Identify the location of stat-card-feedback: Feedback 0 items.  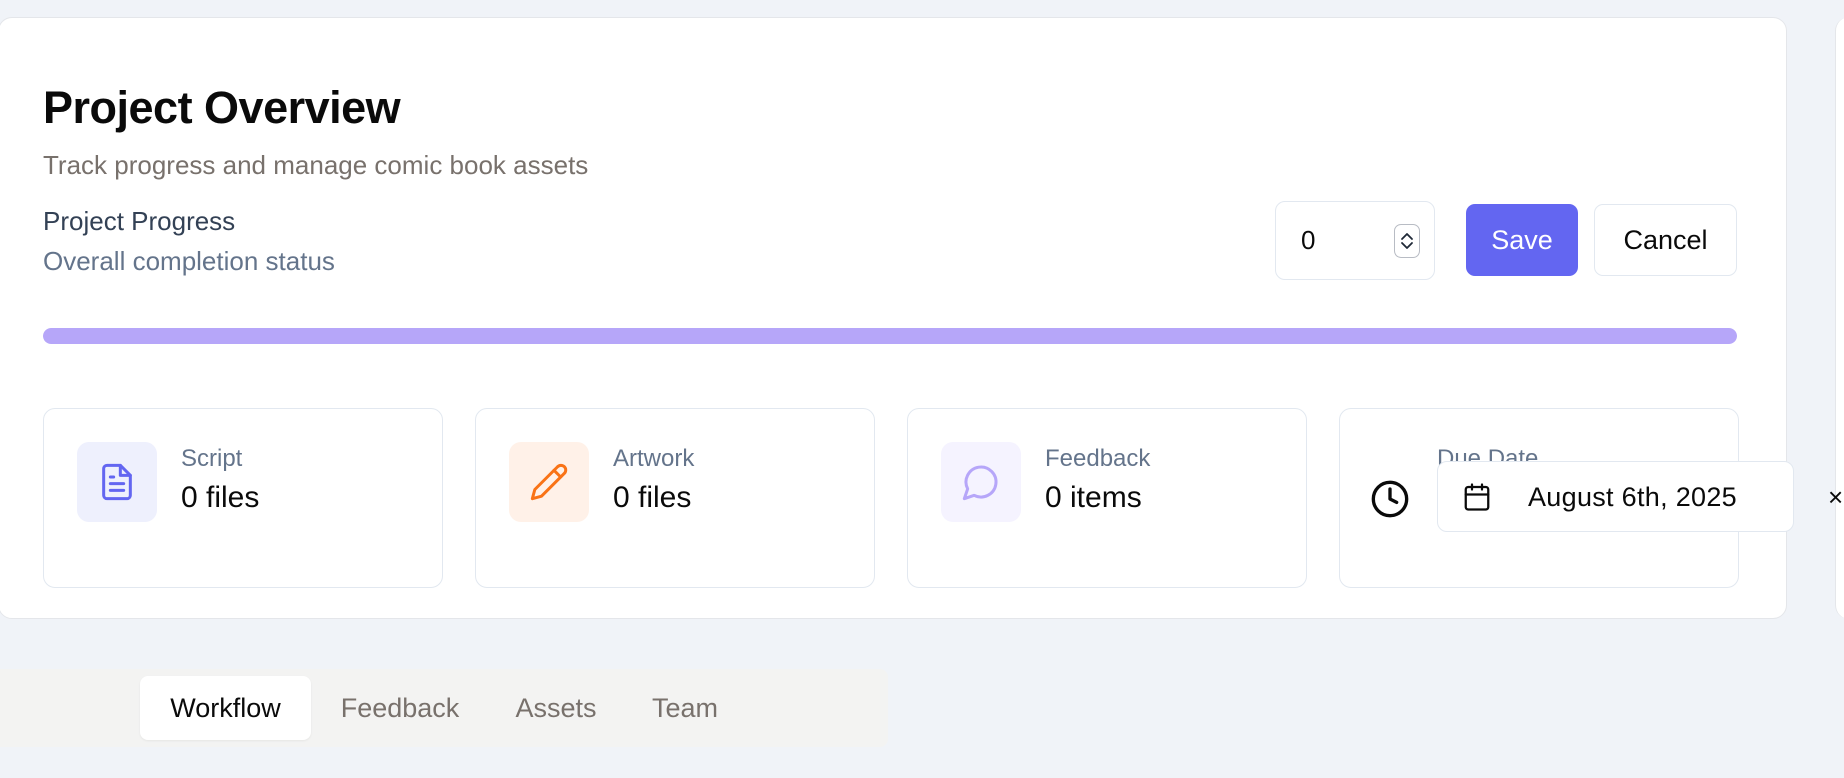
(1107, 498).